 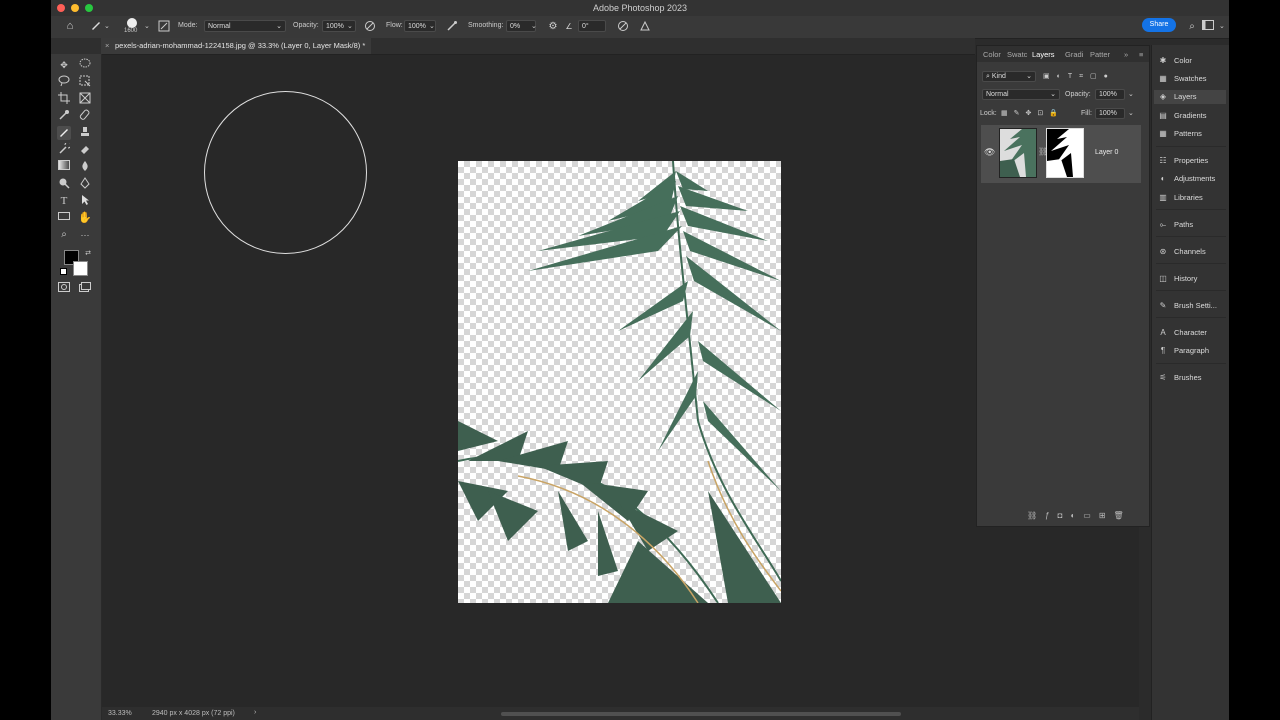 What do you see at coordinates (64, 149) in the screenshot?
I see `history-brush-tool-icon` at bounding box center [64, 149].